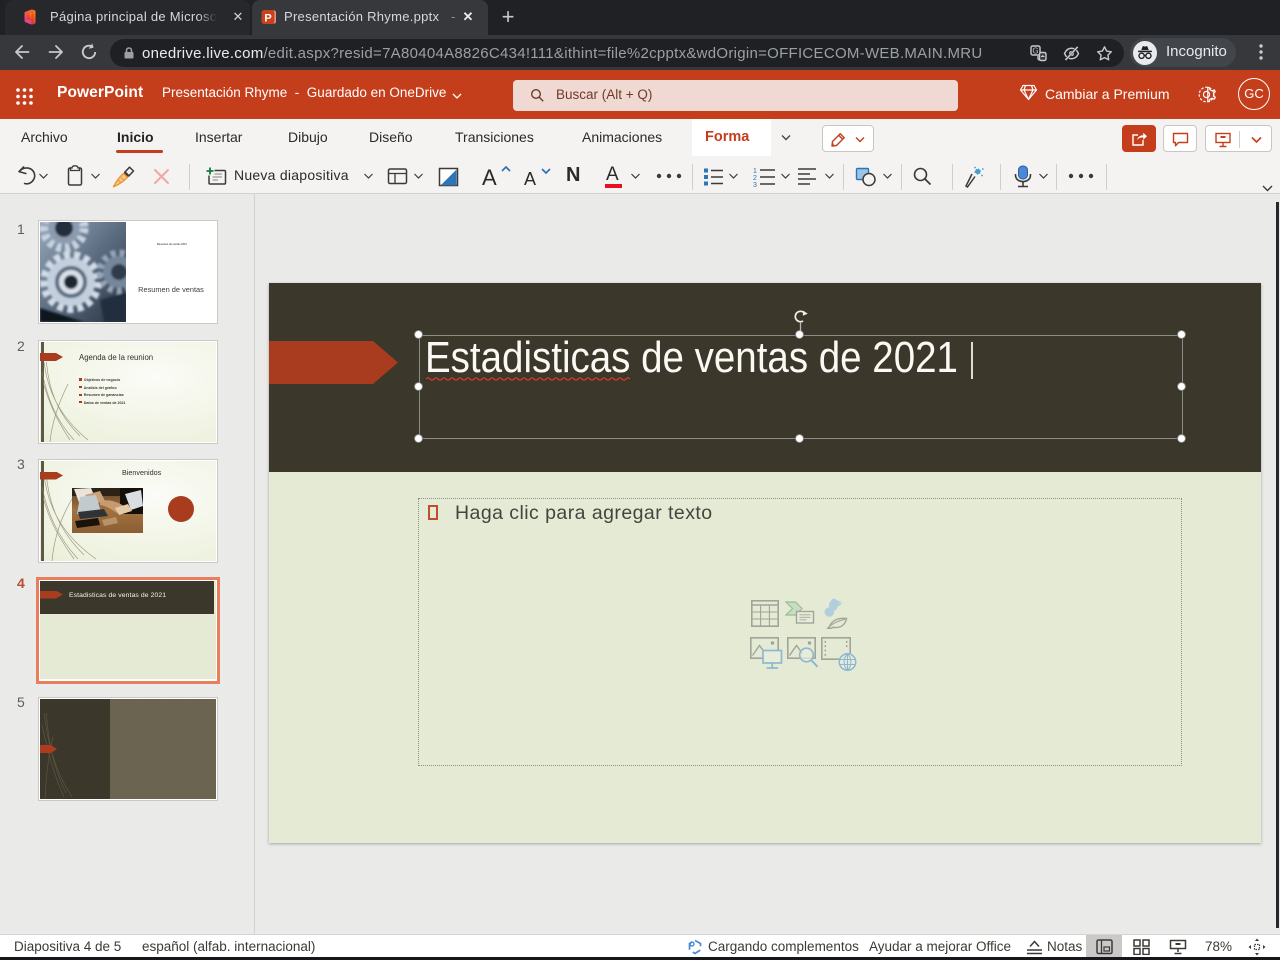  Describe the element at coordinates (755, 184) in the screenshot. I see `svg-text: 3` at that location.